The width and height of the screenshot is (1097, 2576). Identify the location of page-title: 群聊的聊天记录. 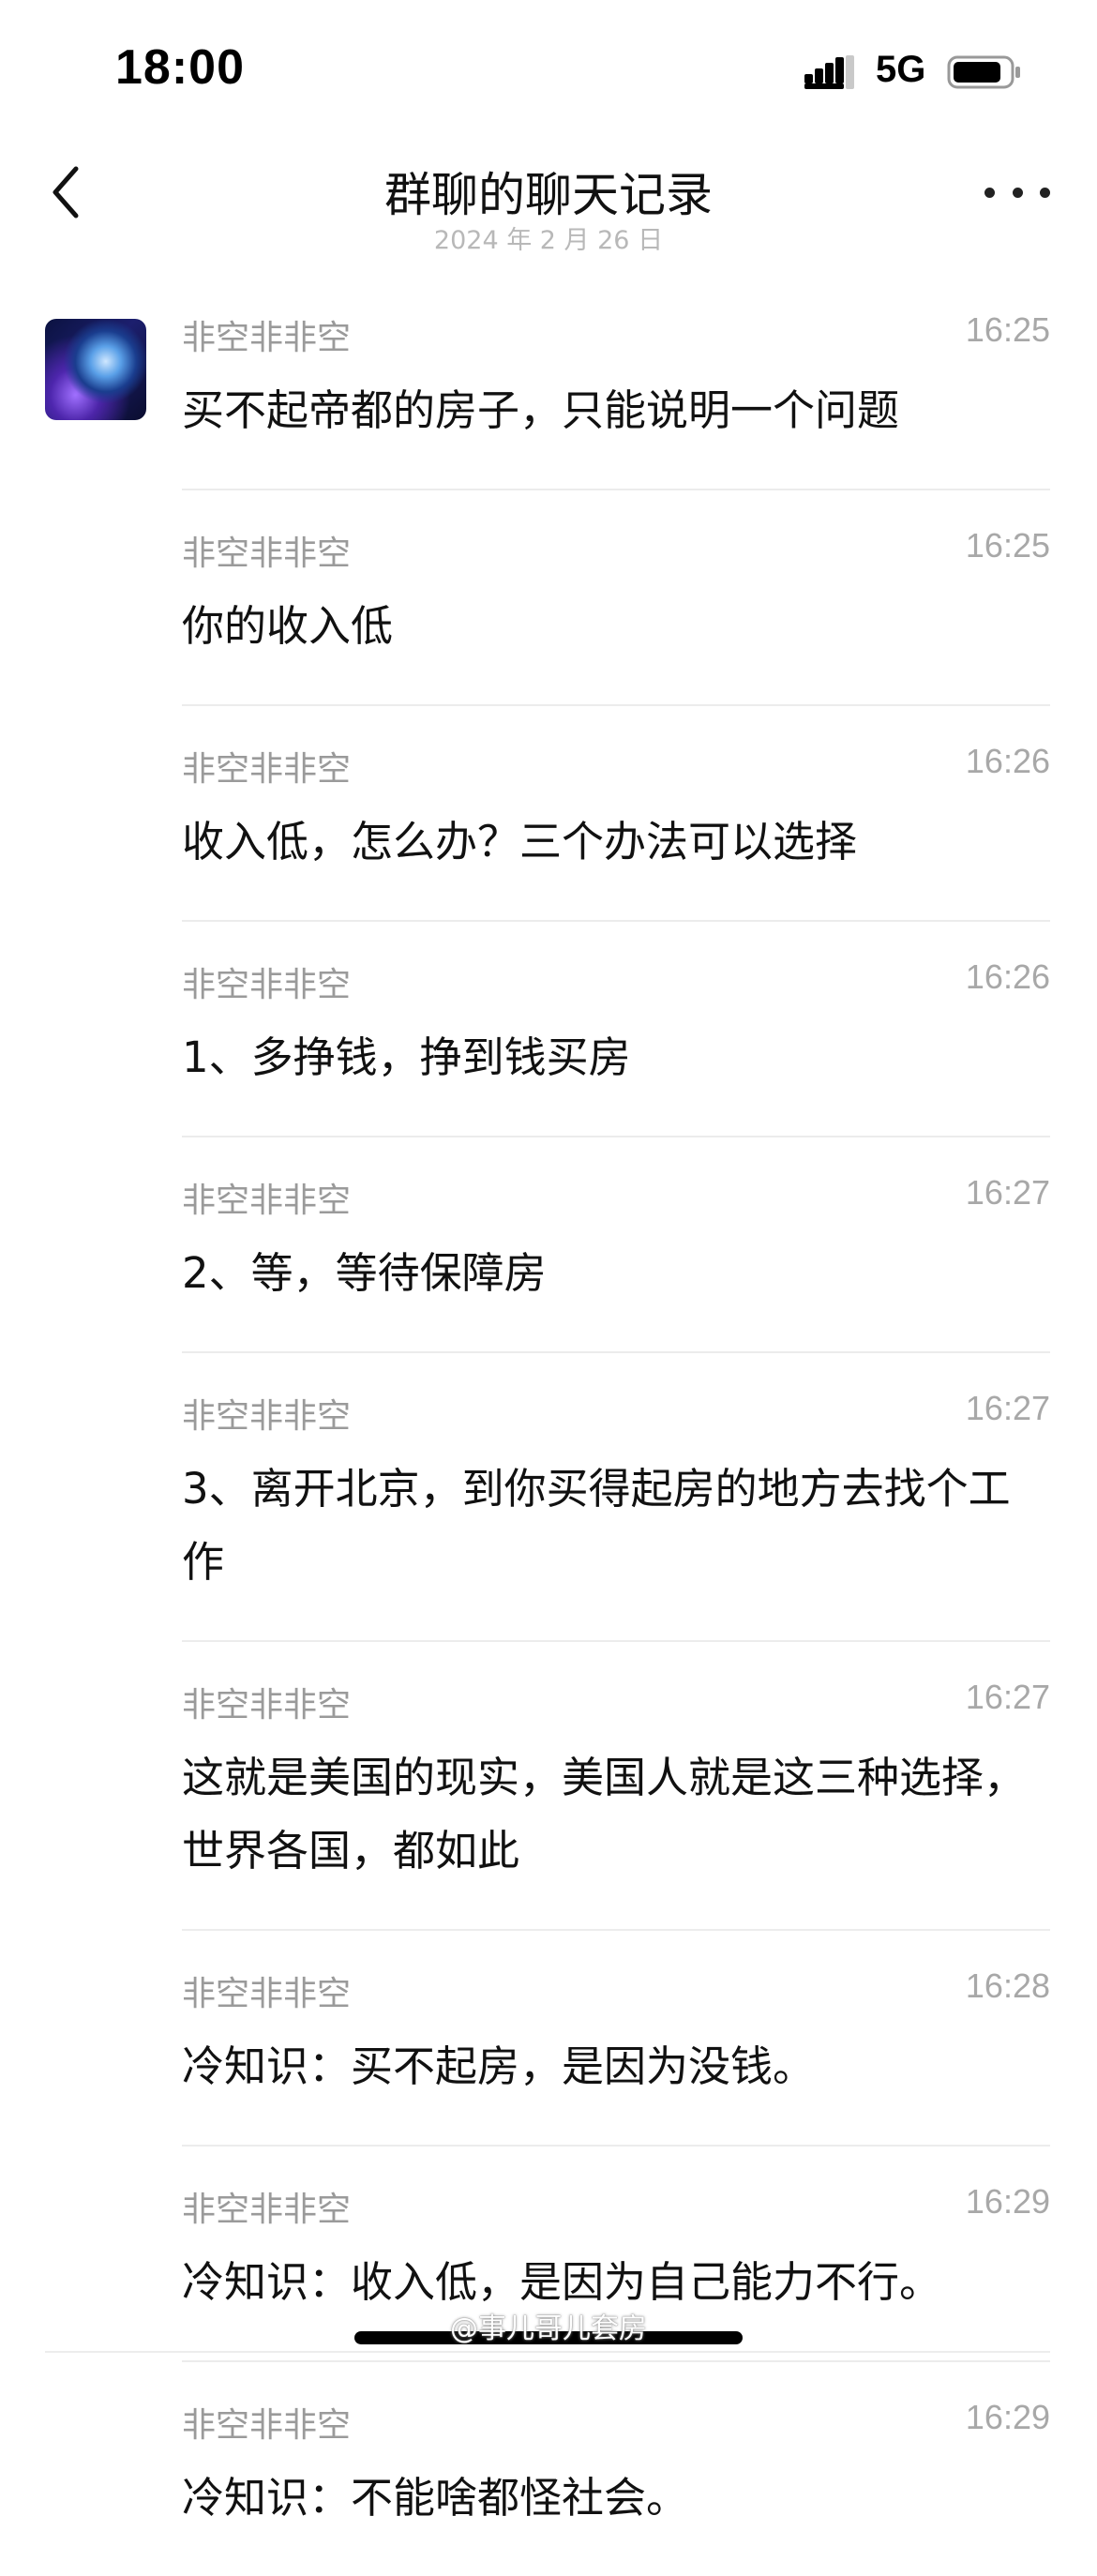
(548, 195).